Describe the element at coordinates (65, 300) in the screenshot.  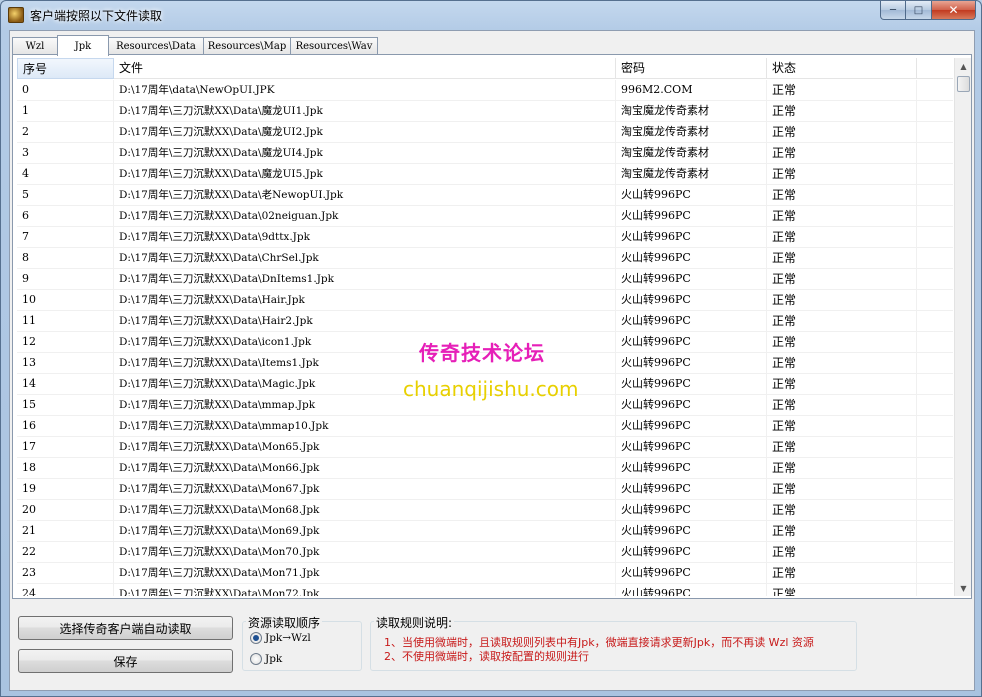
I see `cell-index: 10` at that location.